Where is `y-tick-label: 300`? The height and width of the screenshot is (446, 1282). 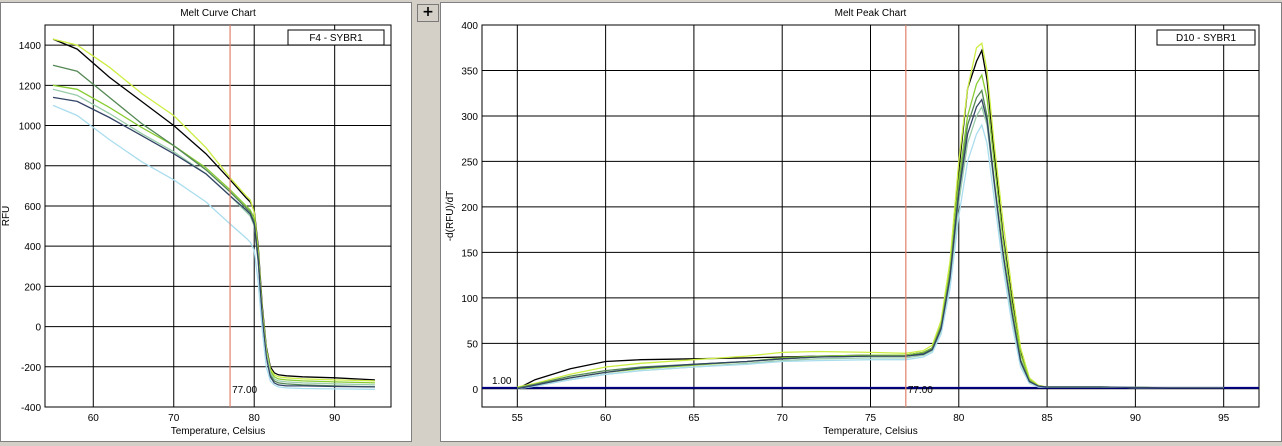
y-tick-label: 300 is located at coordinates (469, 117).